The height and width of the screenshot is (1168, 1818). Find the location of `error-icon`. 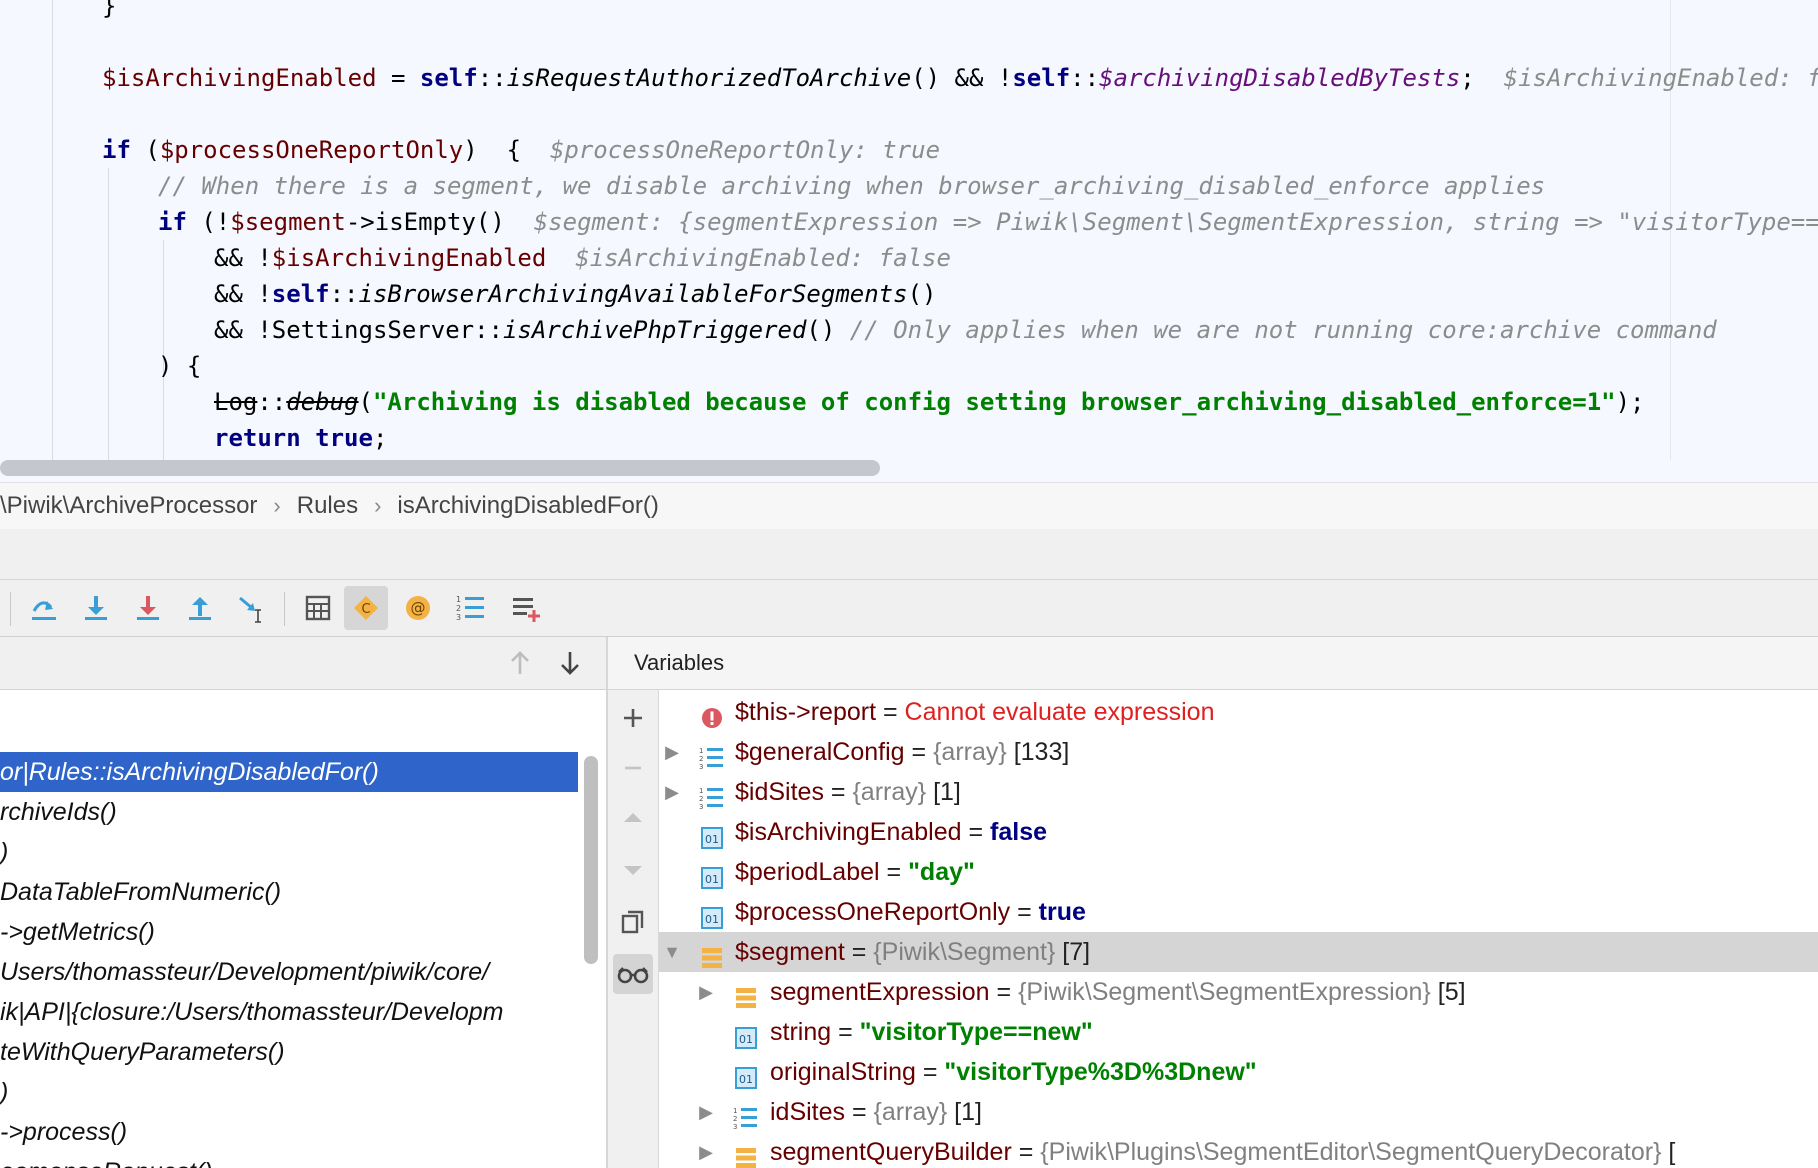

error-icon is located at coordinates (712, 714).